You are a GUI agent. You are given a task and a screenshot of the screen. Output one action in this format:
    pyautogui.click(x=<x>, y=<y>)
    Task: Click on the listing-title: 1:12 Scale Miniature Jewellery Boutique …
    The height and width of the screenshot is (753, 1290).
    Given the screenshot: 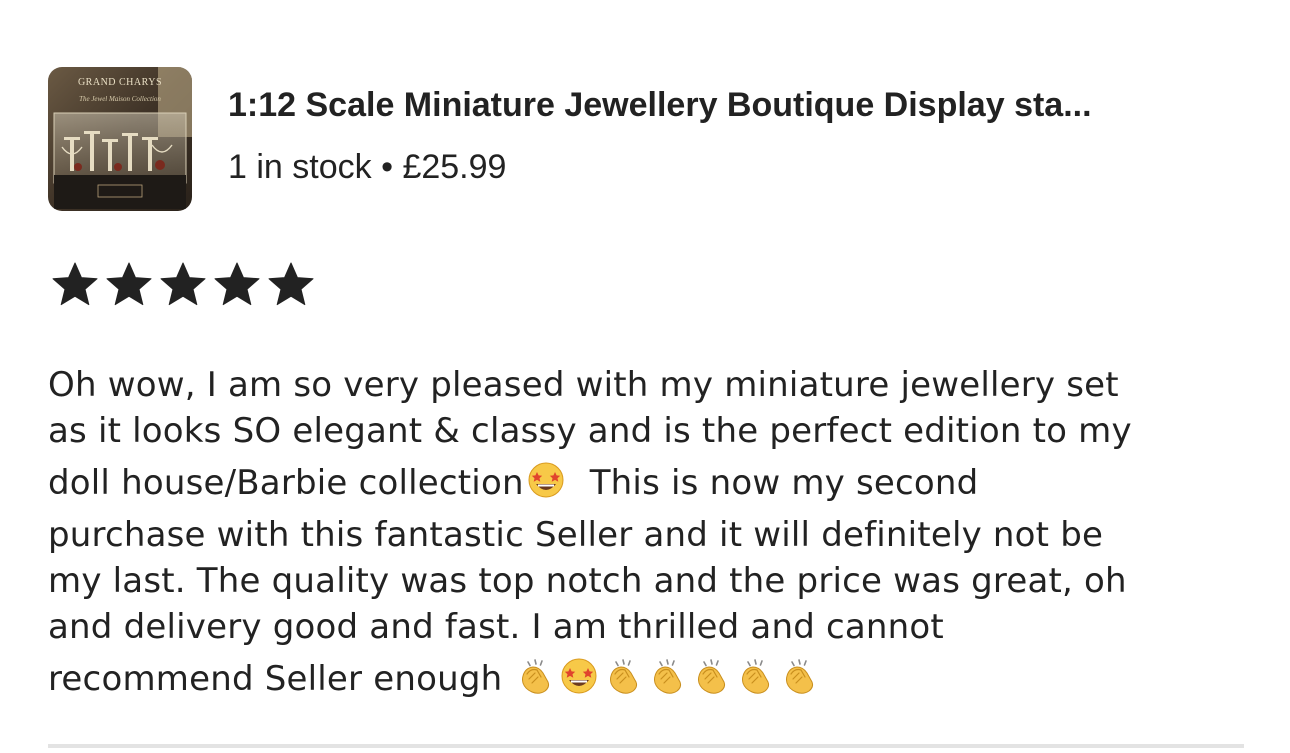 What is the action you would take?
    pyautogui.click(x=660, y=105)
    